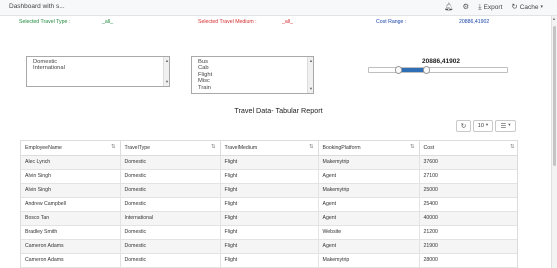  Describe the element at coordinates (269, 190) in the screenshot. I see `table-row: Alvin Singh Domestic Flight Makemytrip 25000` at that location.